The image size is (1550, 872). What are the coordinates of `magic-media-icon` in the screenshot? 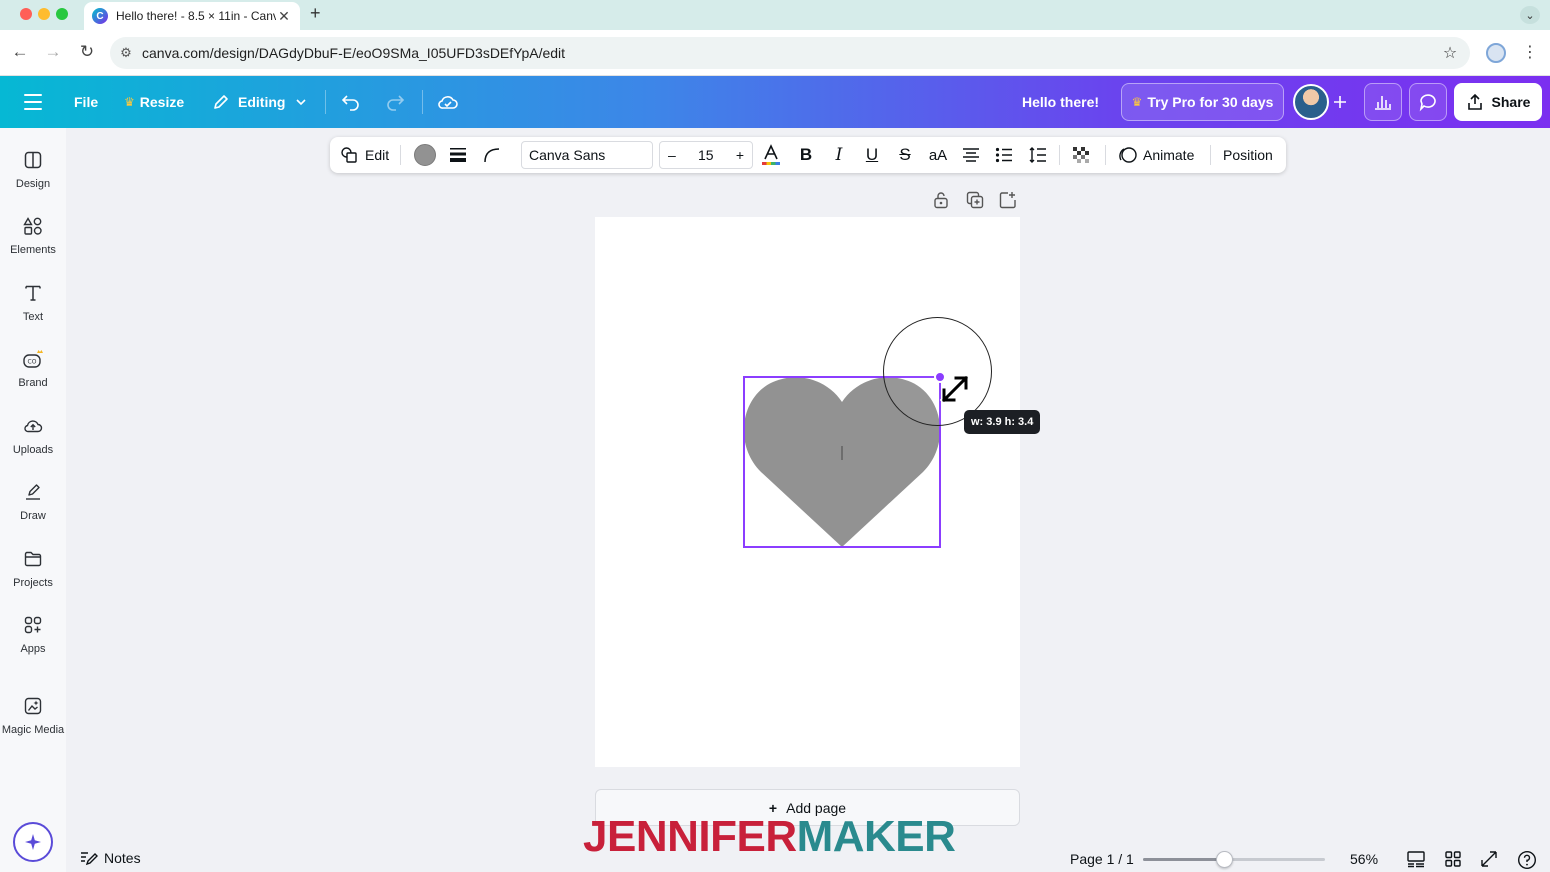 It's located at (33, 706).